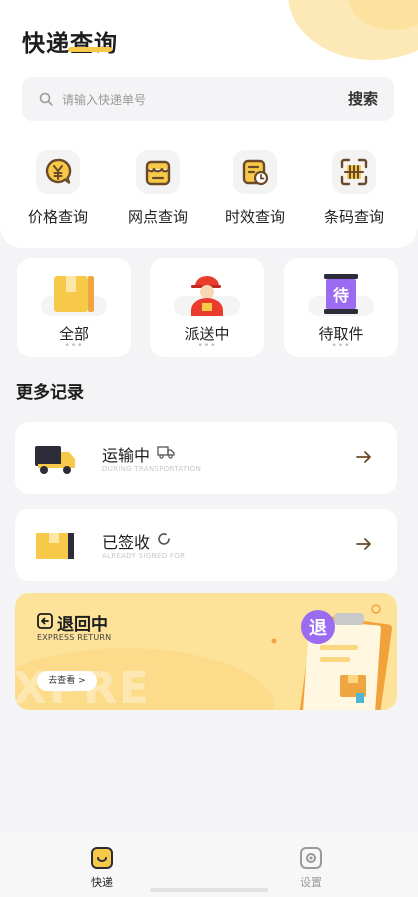 The height and width of the screenshot is (897, 418). What do you see at coordinates (50, 393) in the screenshot?
I see `section-title: 更多记录` at bounding box center [50, 393].